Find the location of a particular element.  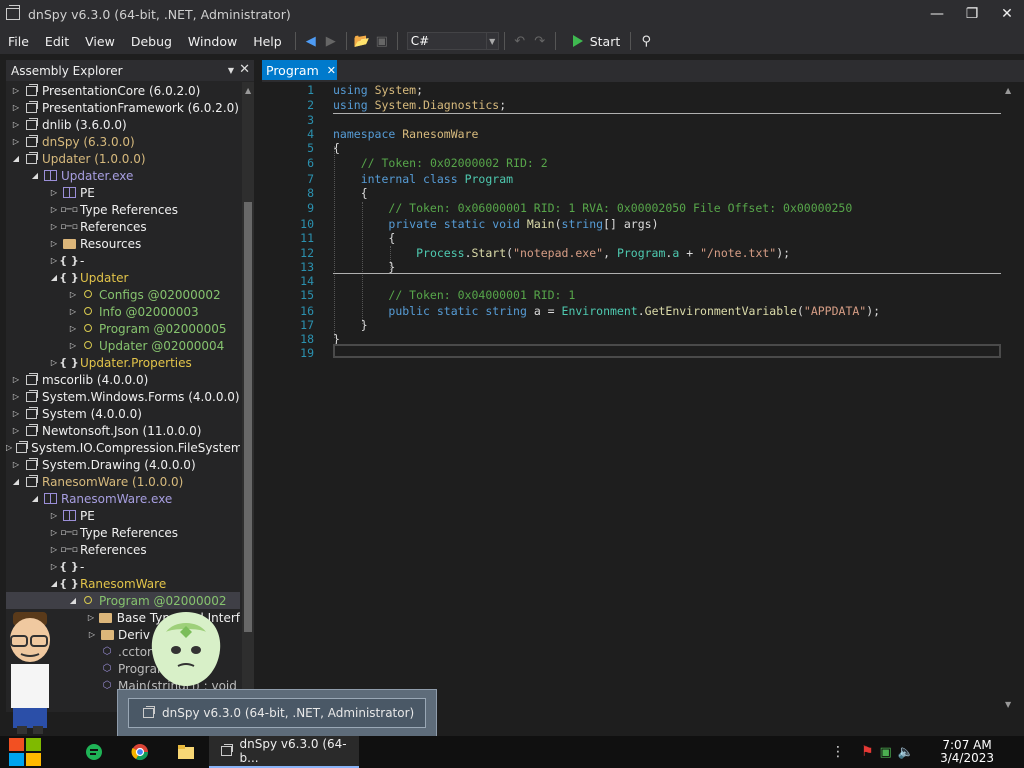

minimize-button: — is located at coordinates (937, 14).